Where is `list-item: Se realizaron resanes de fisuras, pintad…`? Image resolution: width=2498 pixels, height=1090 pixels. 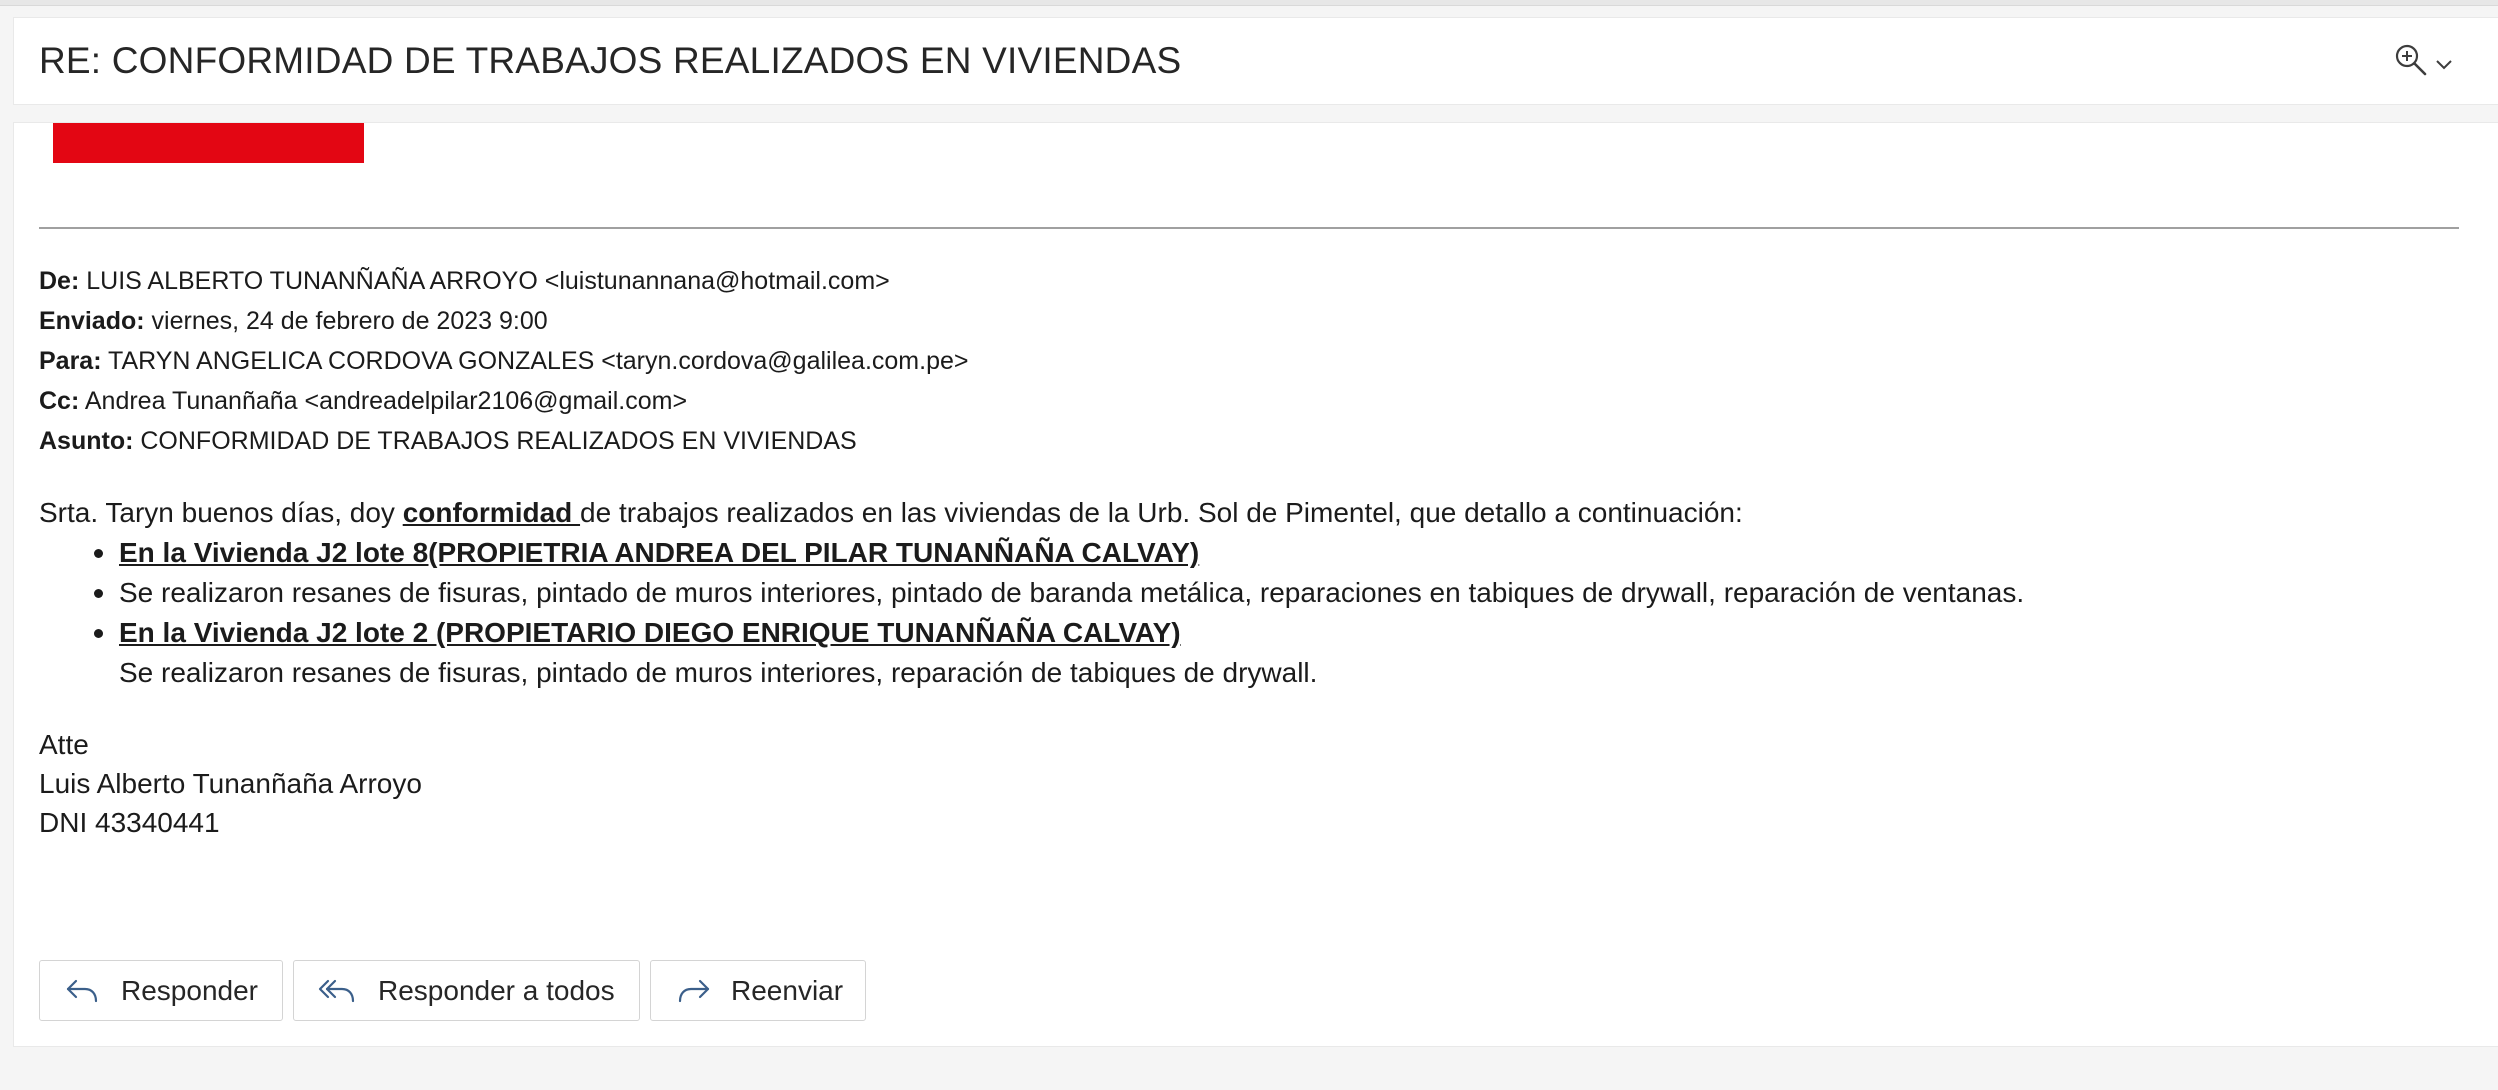 list-item: Se realizaron resanes de fisuras, pintad… is located at coordinates (1031, 593).